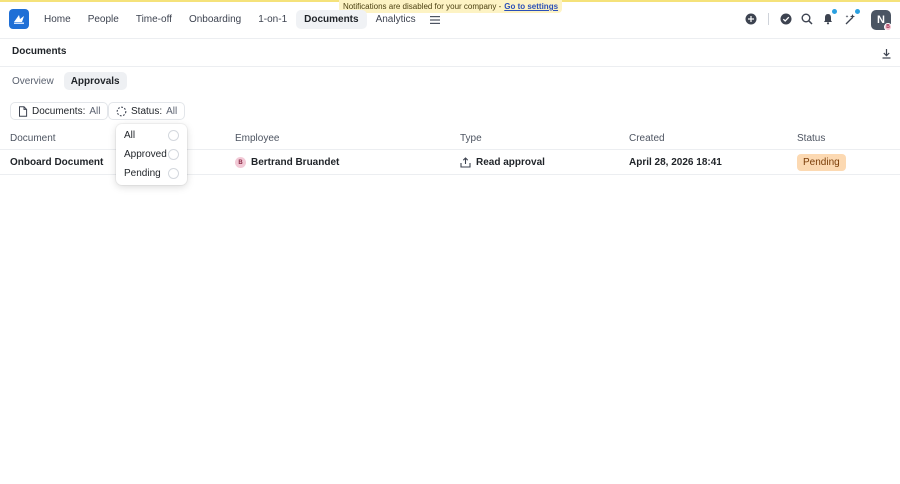  What do you see at coordinates (295, 162) in the screenshot?
I see `employee-name: Bertrand Bruandet` at bounding box center [295, 162].